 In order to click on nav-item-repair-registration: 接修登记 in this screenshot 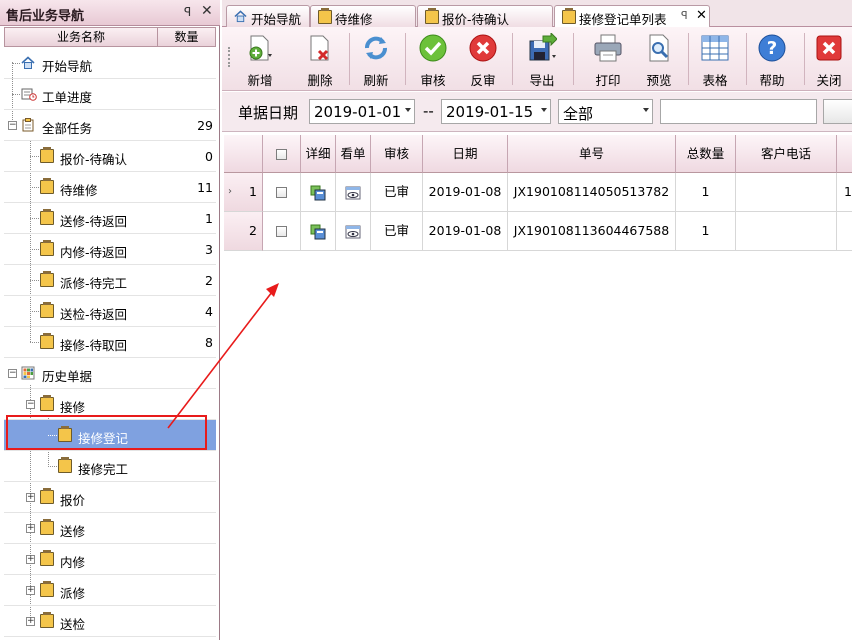, I will do `click(110, 435)`.